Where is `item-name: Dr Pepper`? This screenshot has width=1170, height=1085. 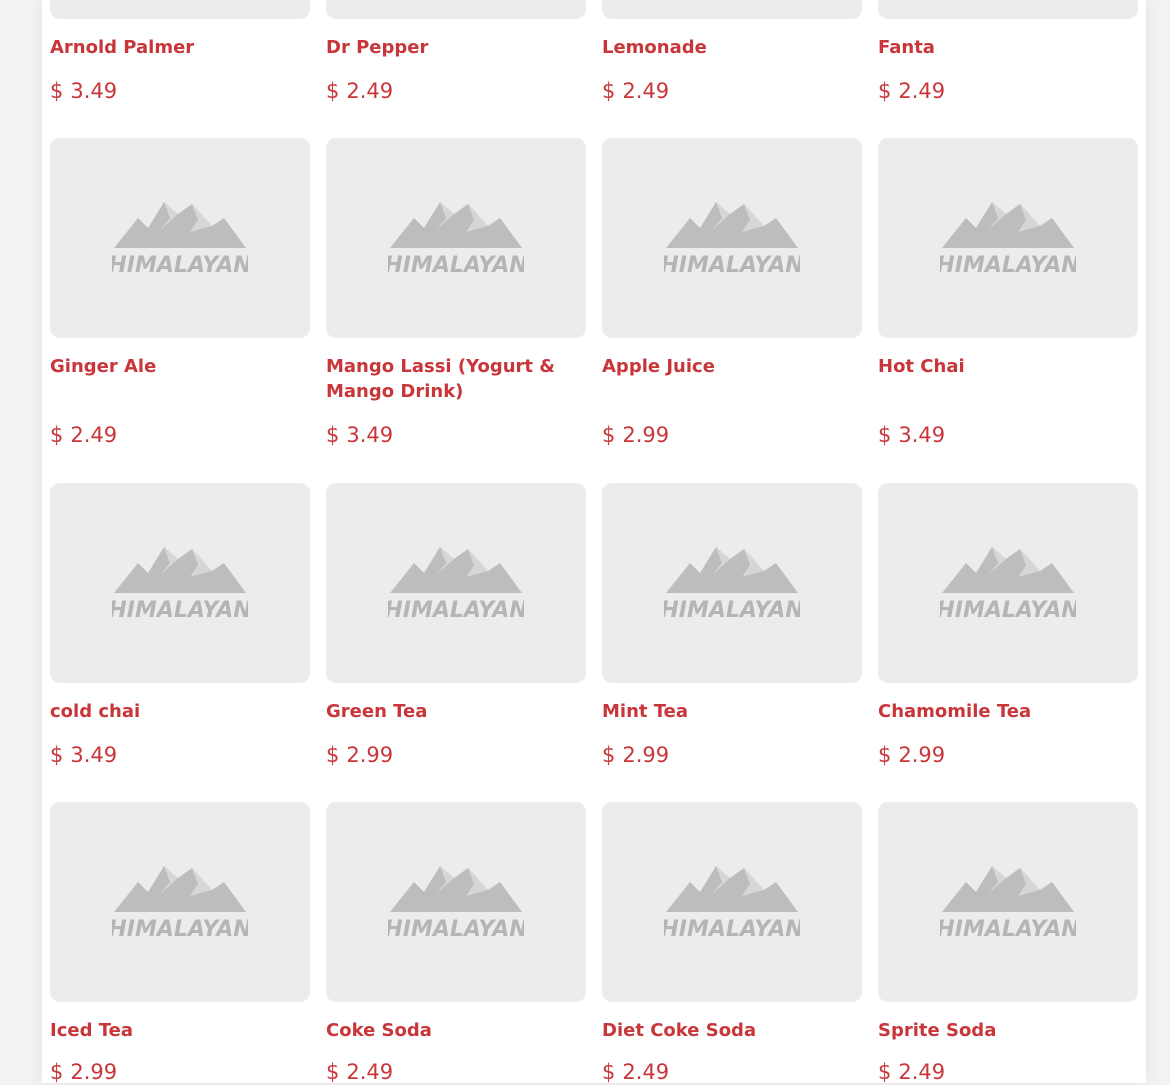
item-name: Dr Pepper is located at coordinates (451, 47).